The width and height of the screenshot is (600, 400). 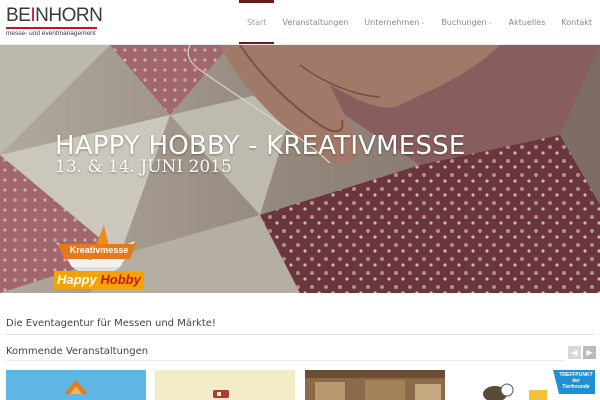 What do you see at coordinates (527, 22) in the screenshot?
I see `nav-item-aktuelles: Aktuelles` at bounding box center [527, 22].